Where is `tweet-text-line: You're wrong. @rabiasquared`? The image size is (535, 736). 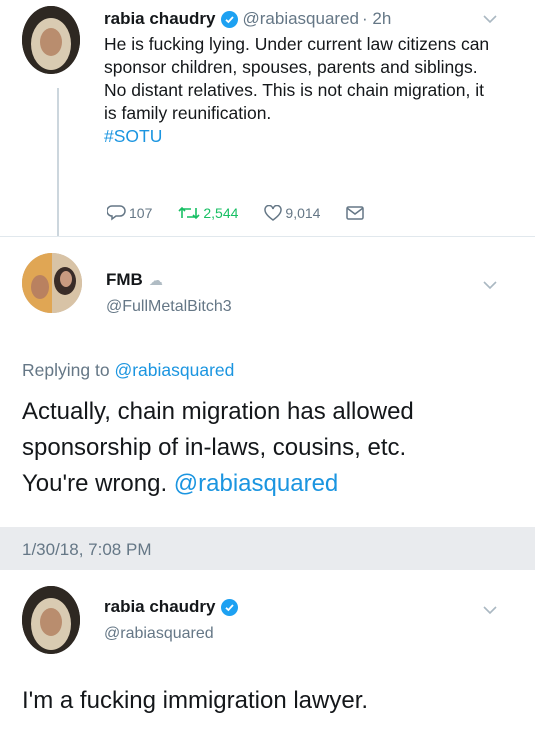 tweet-text-line: You're wrong. @rabiasquared is located at coordinates (274, 484).